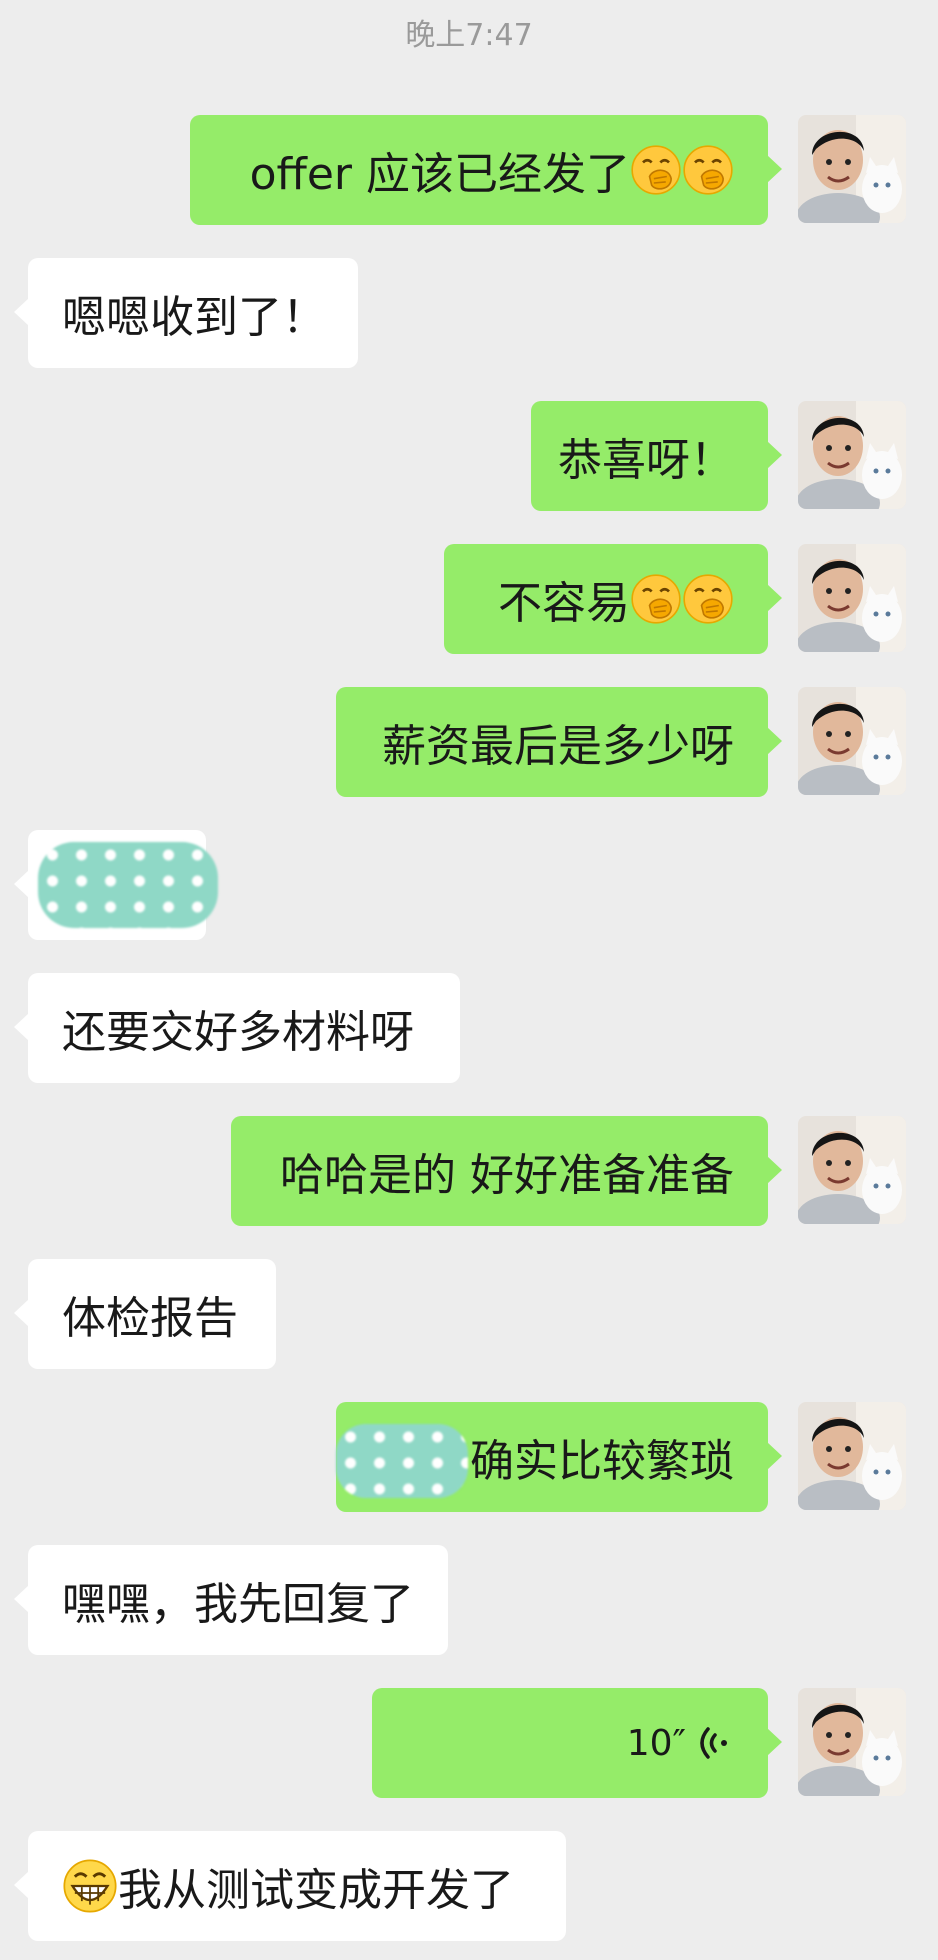 Image resolution: width=938 pixels, height=1960 pixels. What do you see at coordinates (469, 313) in the screenshot?
I see `message-row: 嗯嗯收到了！` at bounding box center [469, 313].